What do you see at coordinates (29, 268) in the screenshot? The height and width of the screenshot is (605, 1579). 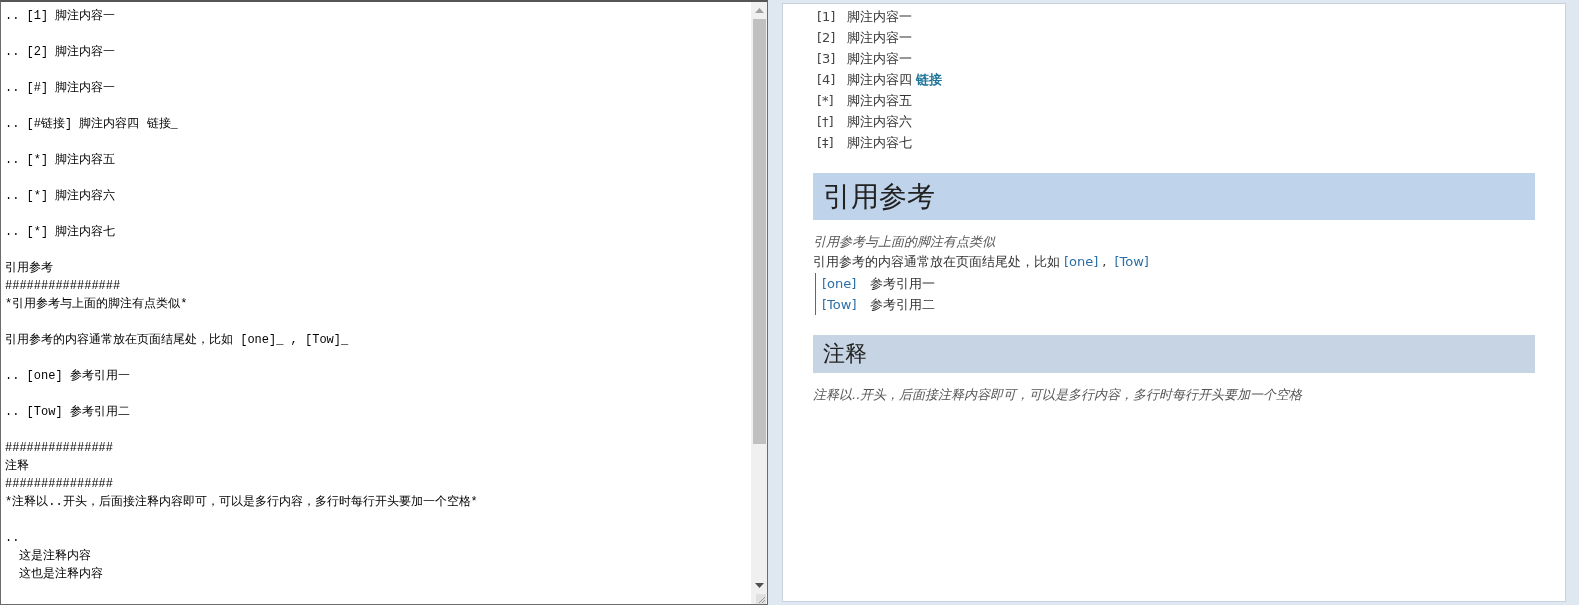 I see `source-line: 引用参考` at bounding box center [29, 268].